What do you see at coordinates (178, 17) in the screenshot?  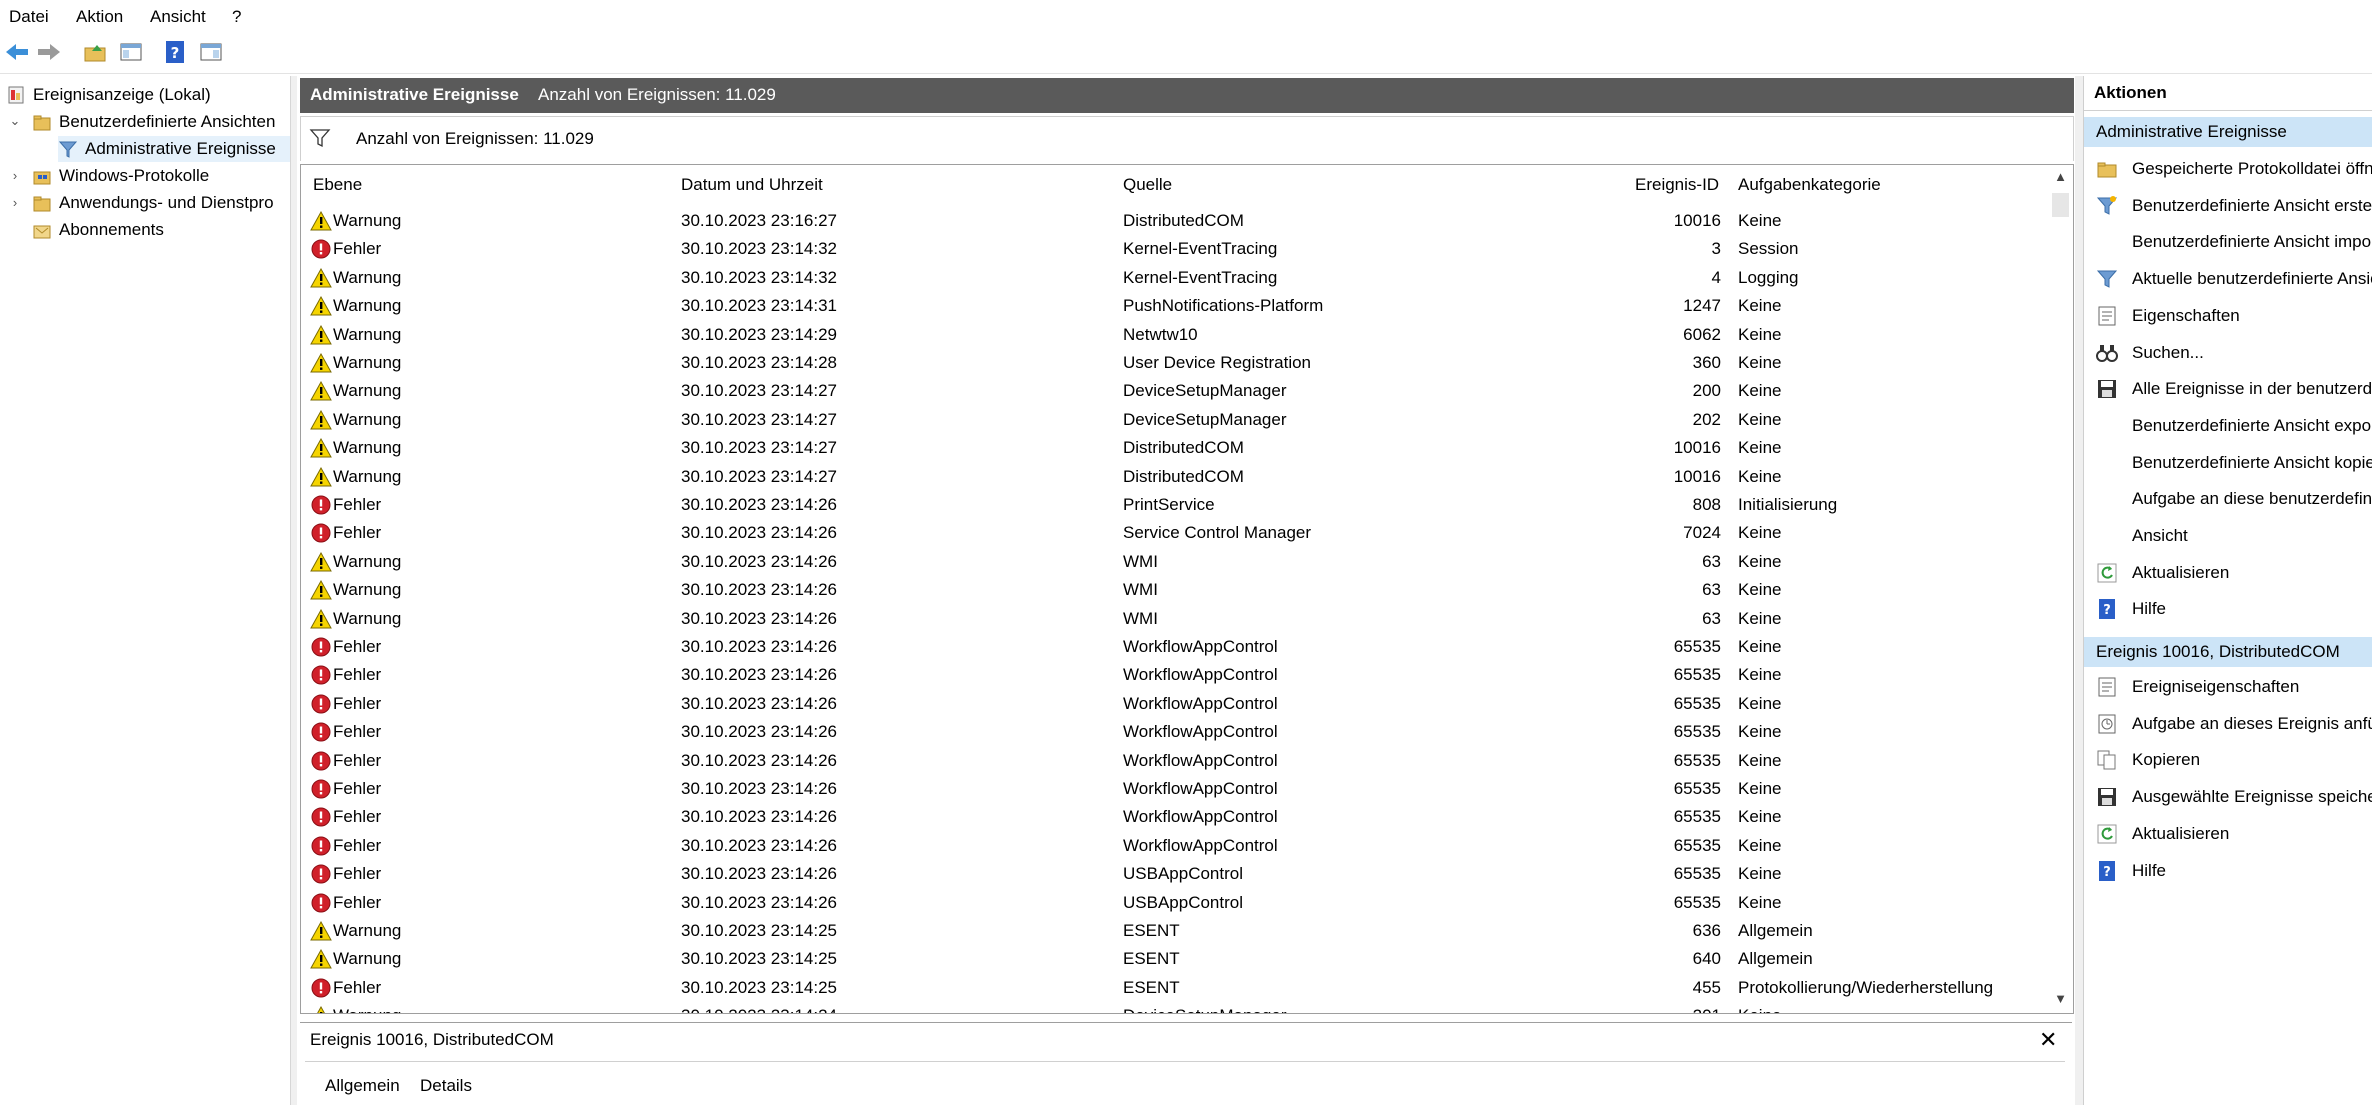 I see `menu-ansicht: Ansicht` at bounding box center [178, 17].